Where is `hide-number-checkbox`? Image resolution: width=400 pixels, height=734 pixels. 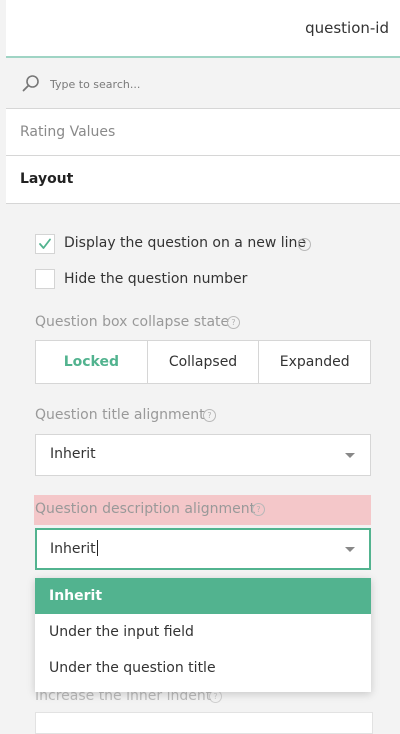 hide-number-checkbox is located at coordinates (45, 279).